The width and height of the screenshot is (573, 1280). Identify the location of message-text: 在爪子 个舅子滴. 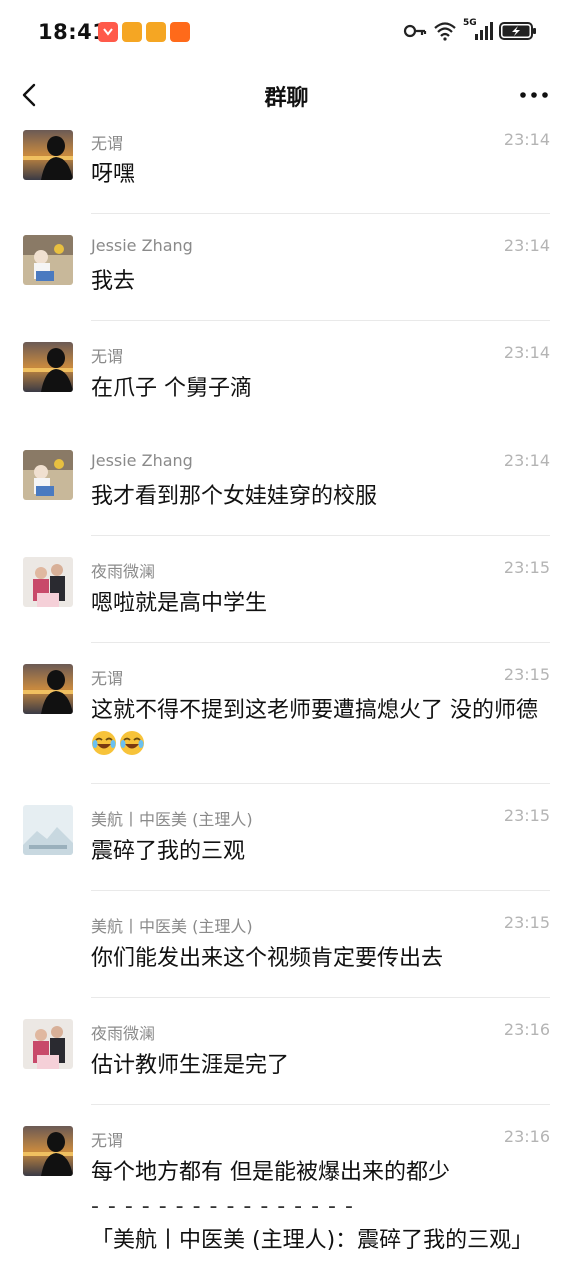
(171, 388).